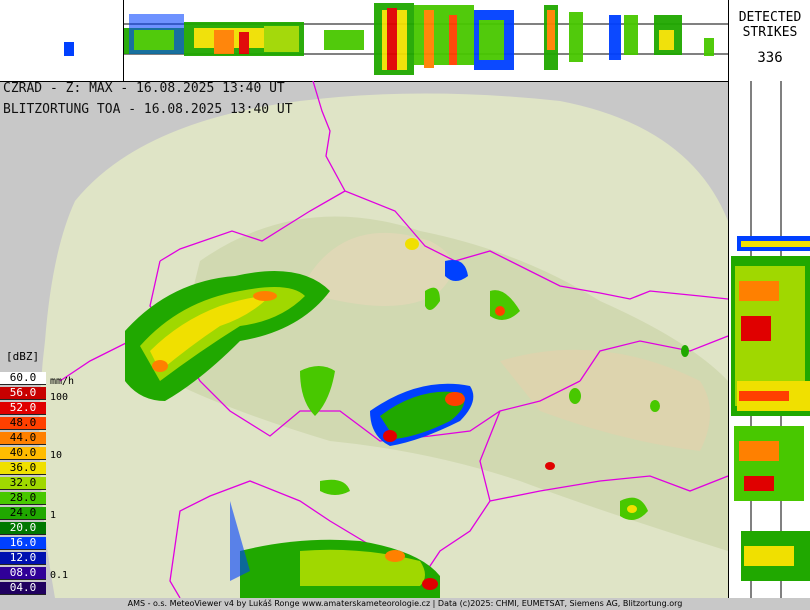 The height and width of the screenshot is (610, 810). Describe the element at coordinates (770, 32) in the screenshot. I see `strikes-label-line2: STRIKES` at that location.